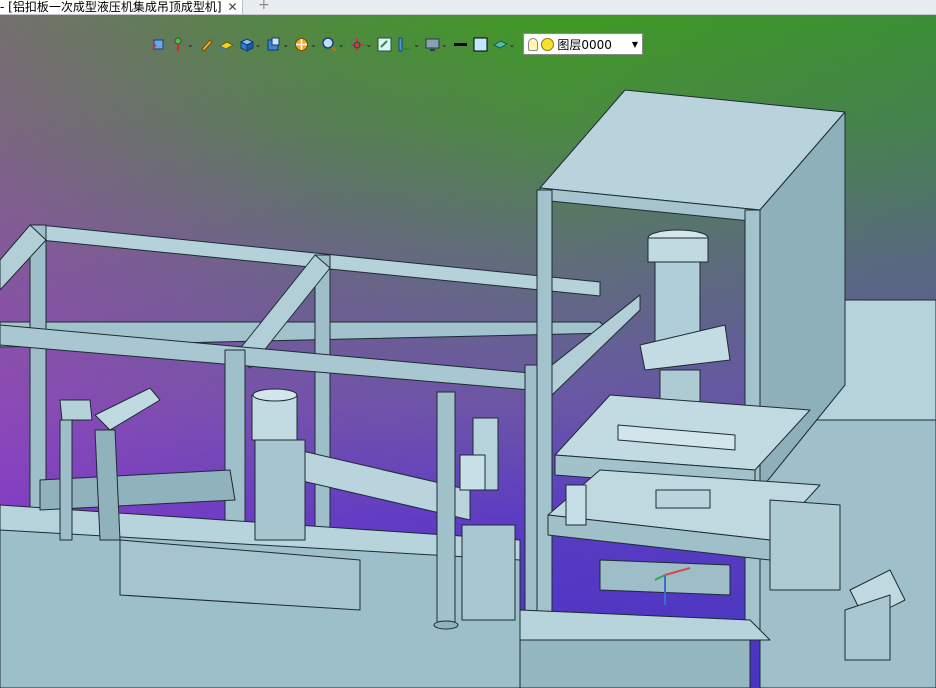  Describe the element at coordinates (301, 44) in the screenshot. I see `render-sphere-icon` at that location.